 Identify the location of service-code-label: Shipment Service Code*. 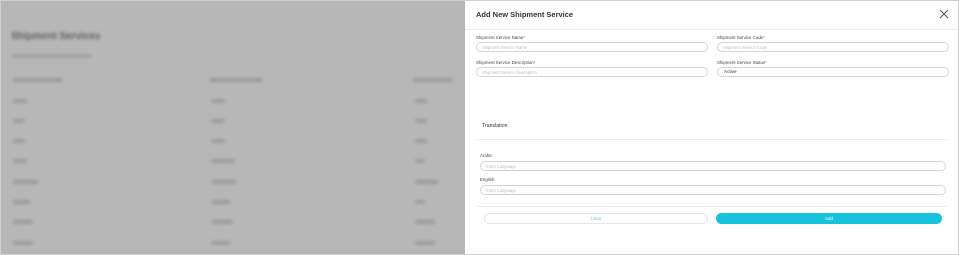
(741, 37).